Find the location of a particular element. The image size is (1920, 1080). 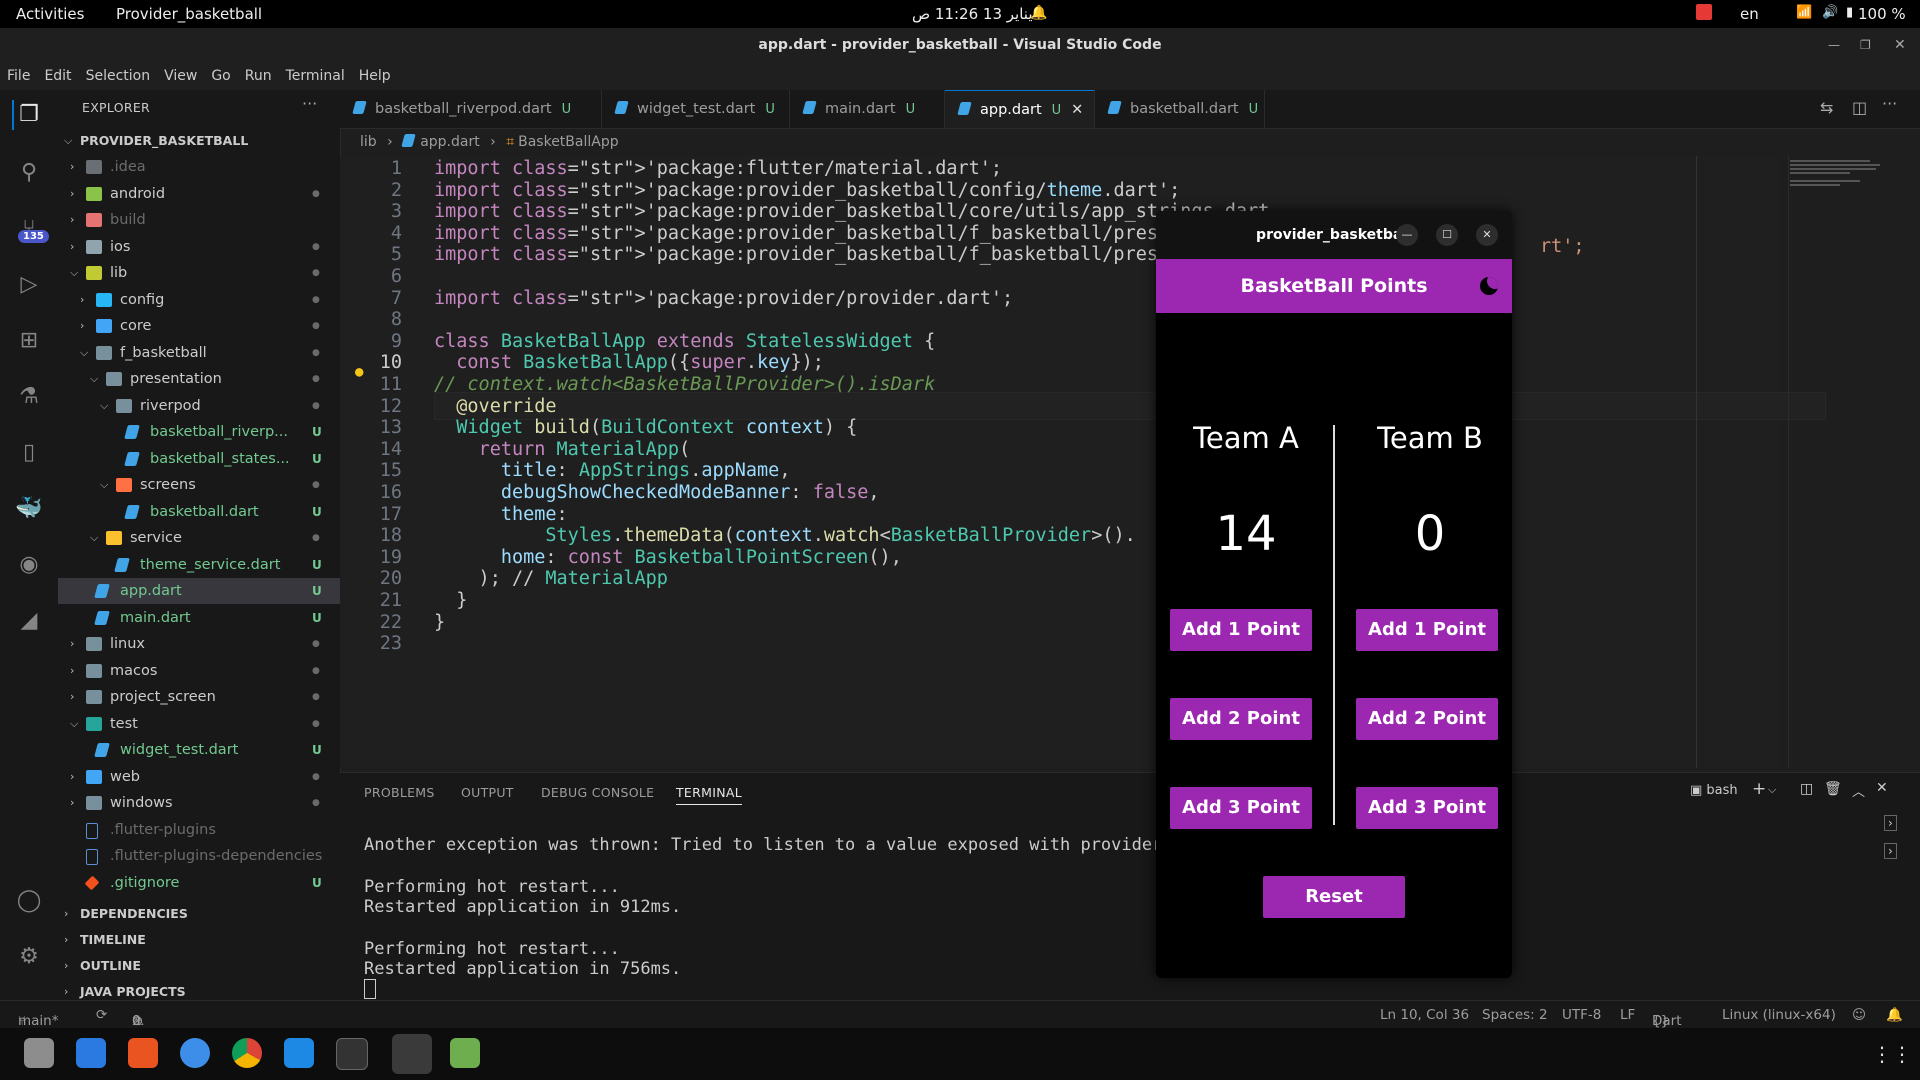

code-line: Widget build(BuildContext context) { is located at coordinates (645, 427).